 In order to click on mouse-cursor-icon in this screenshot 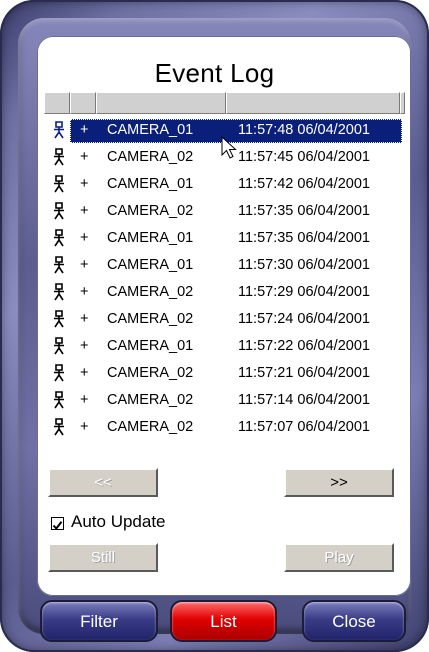, I will do `click(229, 147)`.